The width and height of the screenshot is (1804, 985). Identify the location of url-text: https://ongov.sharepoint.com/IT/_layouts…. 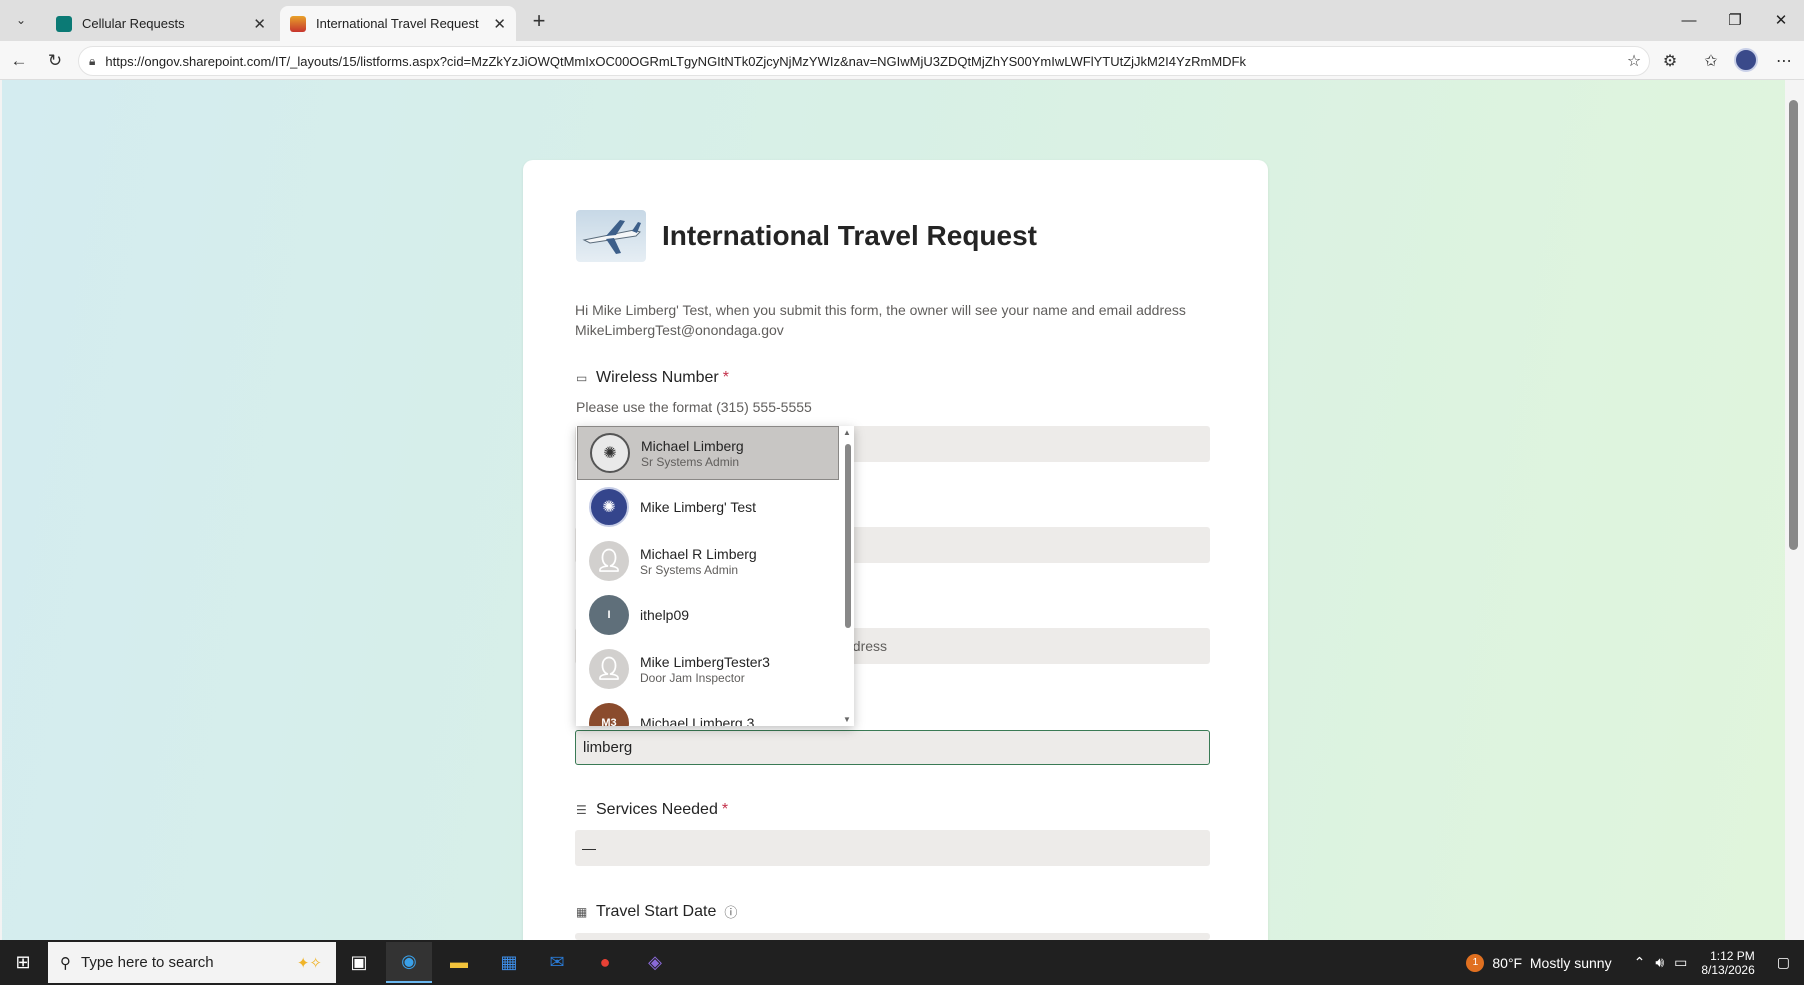
(675, 61).